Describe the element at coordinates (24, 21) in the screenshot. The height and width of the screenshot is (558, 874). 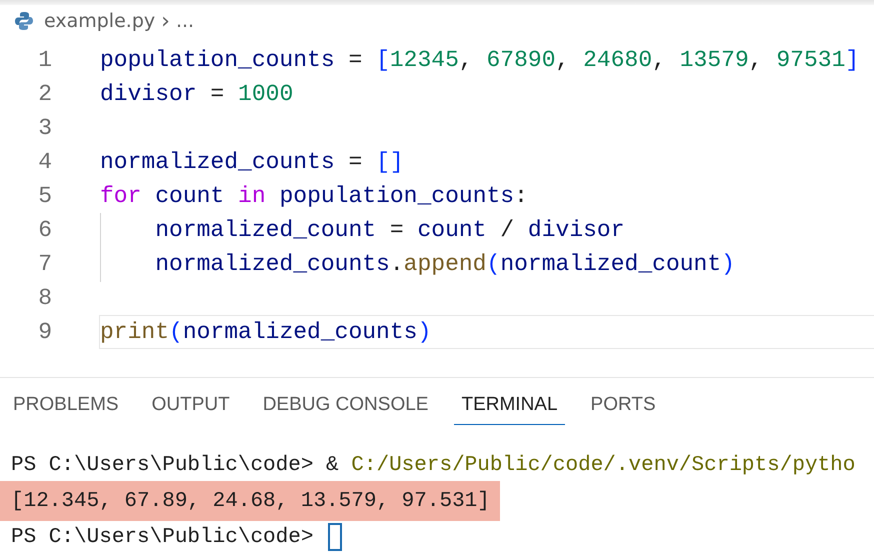
I see `python-icon` at that location.